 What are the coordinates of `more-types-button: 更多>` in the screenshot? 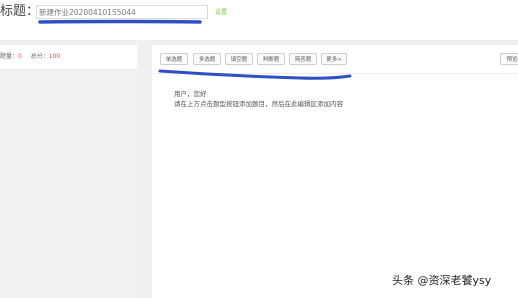 It's located at (334, 59).